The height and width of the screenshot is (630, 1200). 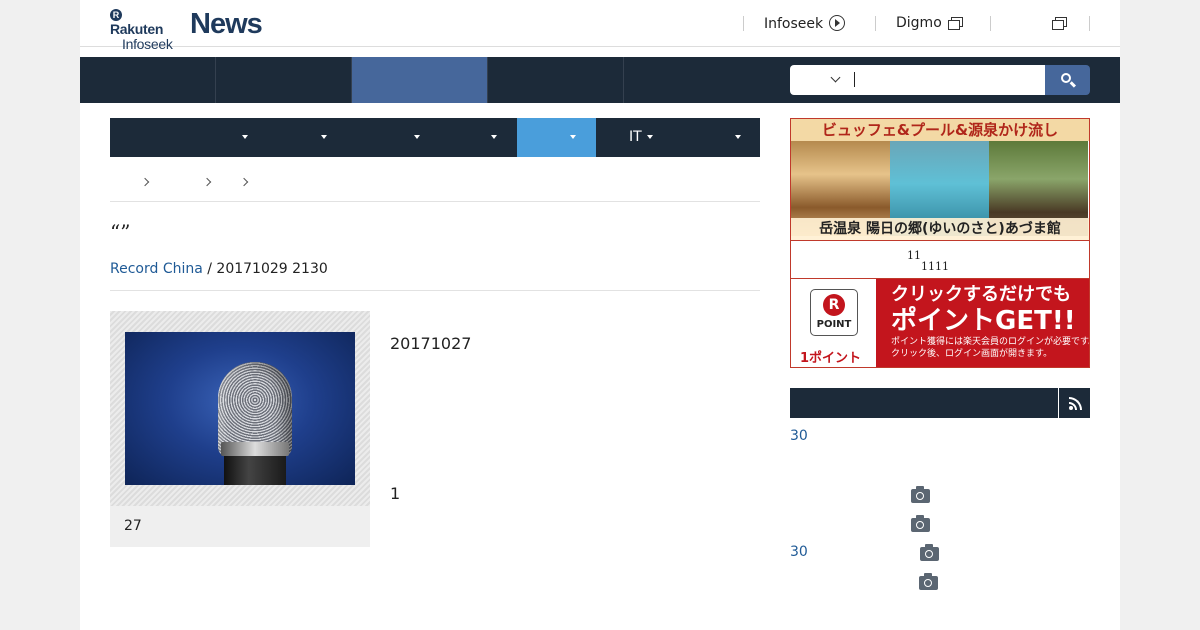 I want to click on article-meta: Record China / 20171029 2130, so click(x=219, y=269).